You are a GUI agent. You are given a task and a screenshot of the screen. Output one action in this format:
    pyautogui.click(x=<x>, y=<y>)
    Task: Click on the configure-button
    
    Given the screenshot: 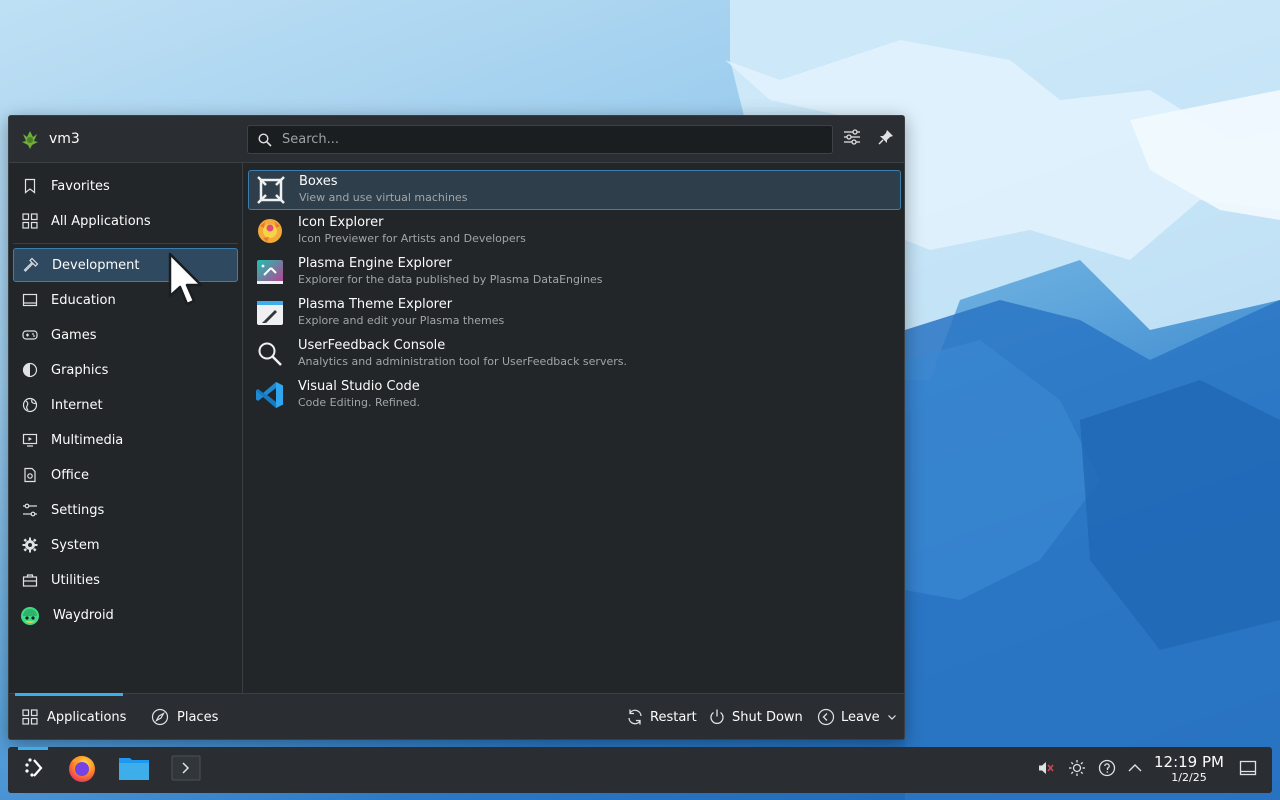 What is the action you would take?
    pyautogui.click(x=852, y=139)
    